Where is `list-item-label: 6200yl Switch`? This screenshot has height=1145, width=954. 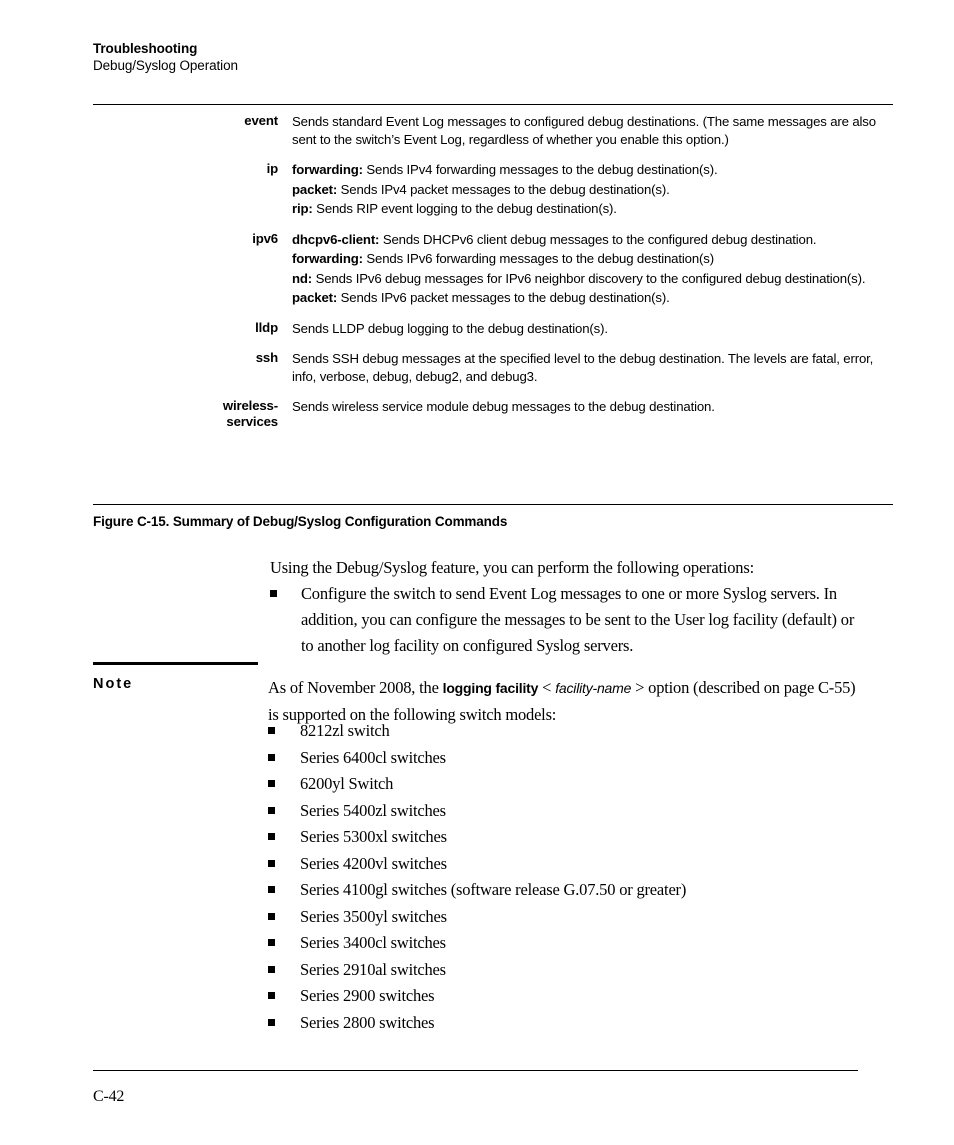
list-item-label: 6200yl Switch is located at coordinates (347, 783).